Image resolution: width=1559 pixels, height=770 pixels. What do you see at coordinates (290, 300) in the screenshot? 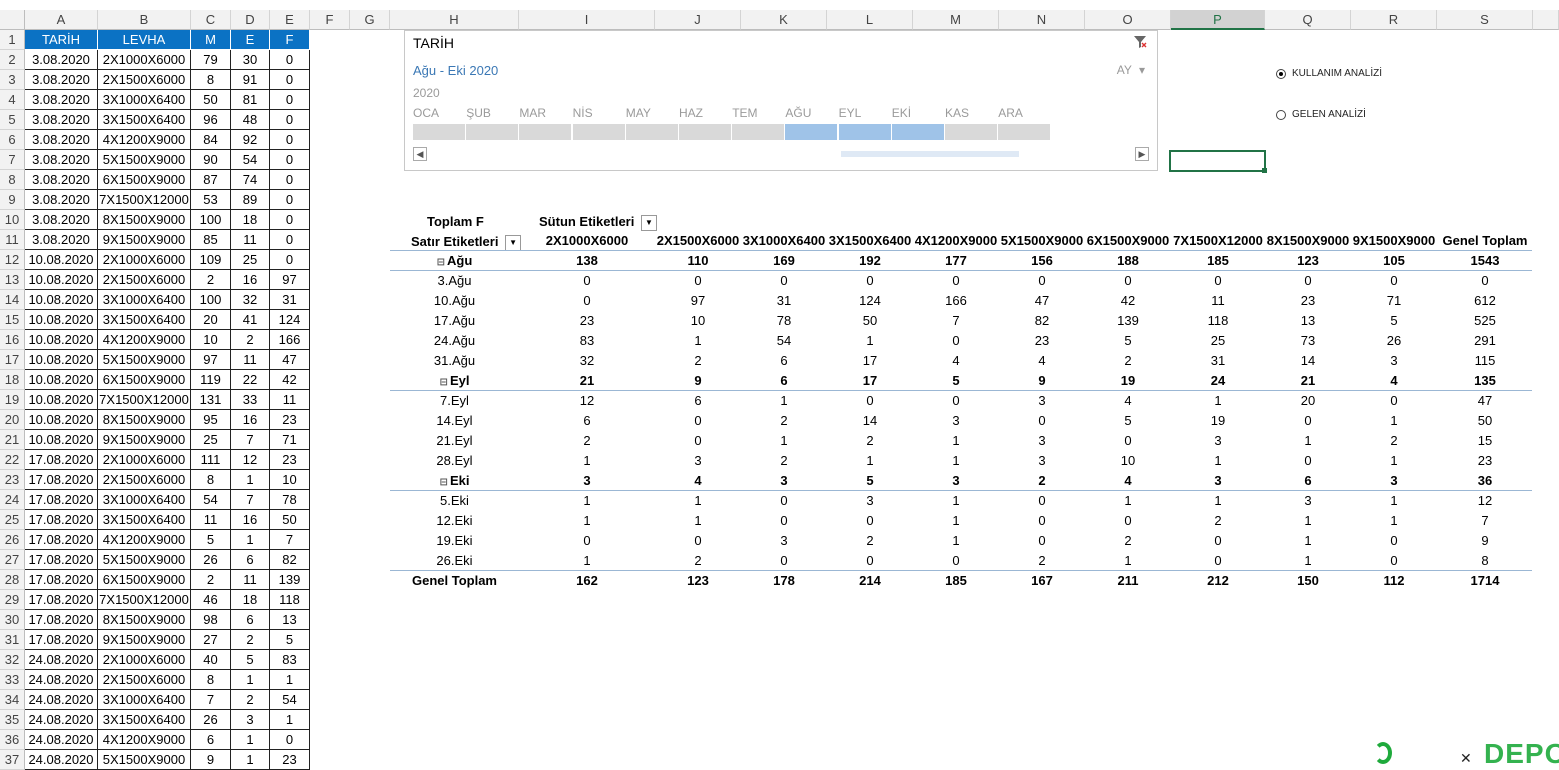
I see `table-cell-f: 31` at bounding box center [290, 300].